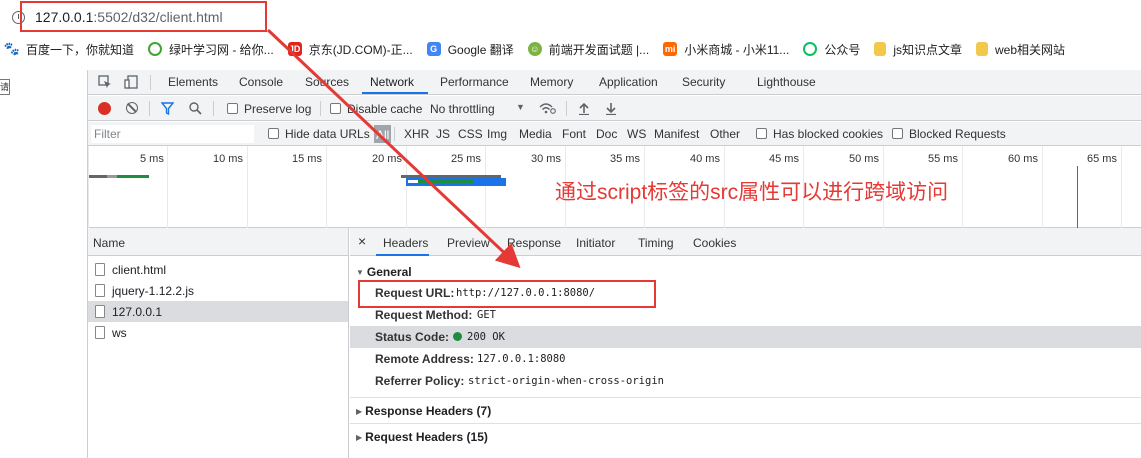 The width and height of the screenshot is (1141, 458). I want to click on annotation-text: 通过script标签的src属性可以进行跨域访问, so click(752, 192).